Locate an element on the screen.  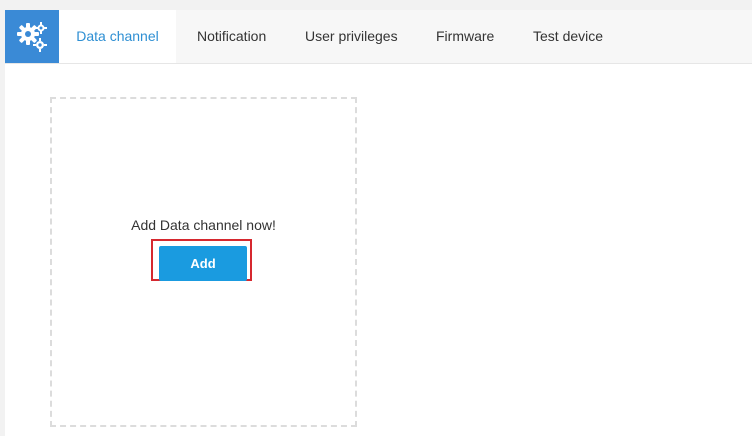
tab-data-channel: Data channel is located at coordinates (117, 36).